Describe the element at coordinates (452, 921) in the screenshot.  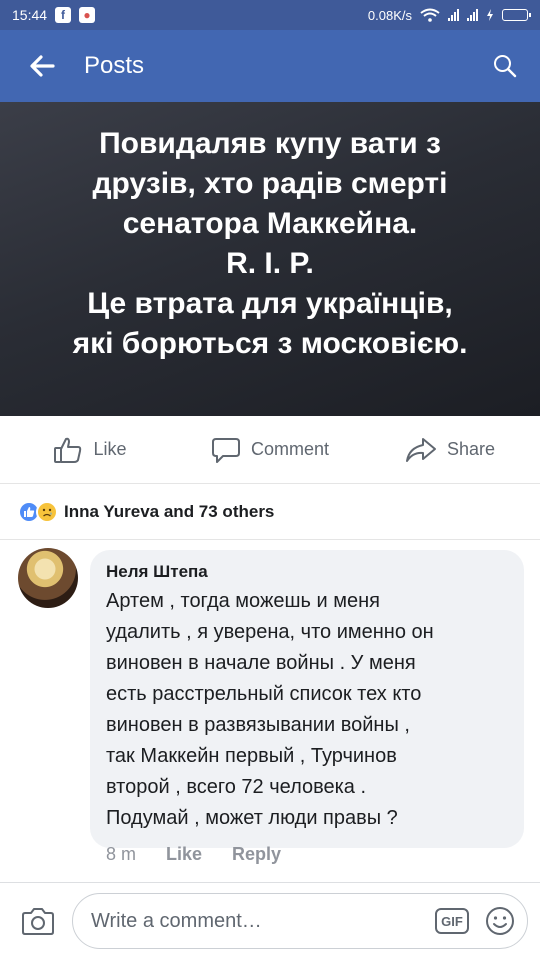
I see `gif-button: GIF` at that location.